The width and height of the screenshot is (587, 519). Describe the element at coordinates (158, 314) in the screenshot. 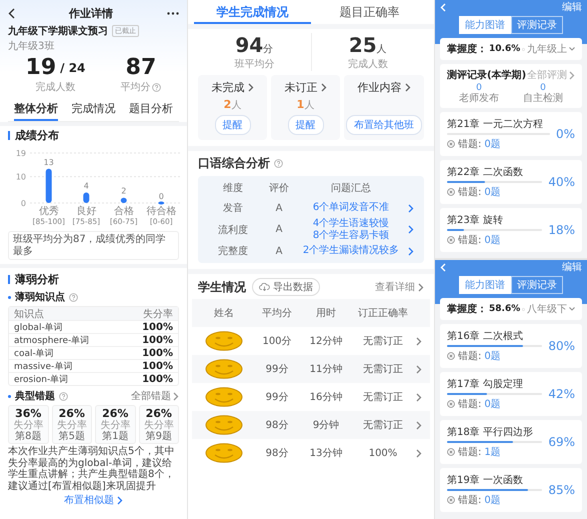

I see `column-header: 失分率` at that location.